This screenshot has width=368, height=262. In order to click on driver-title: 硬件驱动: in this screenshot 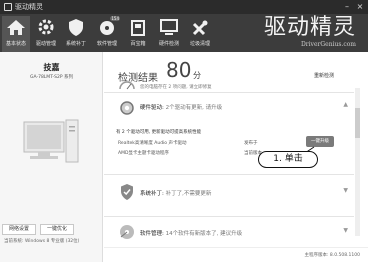, I will do `click(152, 108)`.